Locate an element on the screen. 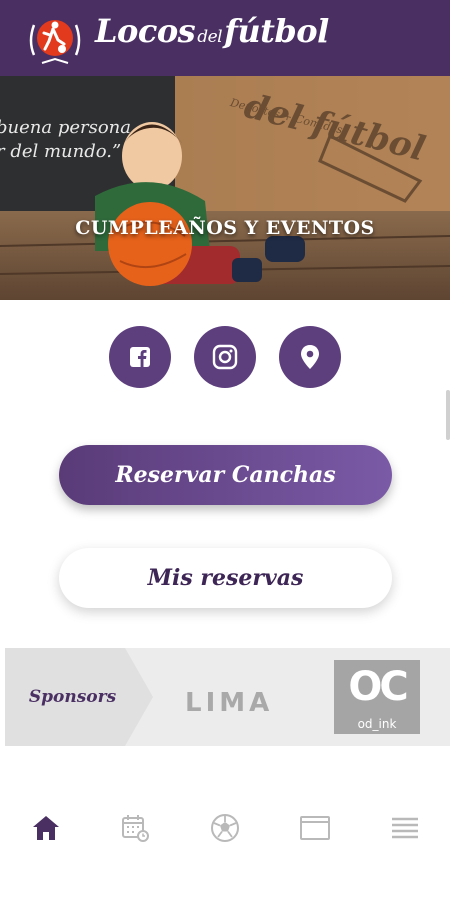  facebook-button is located at coordinates (140, 357).